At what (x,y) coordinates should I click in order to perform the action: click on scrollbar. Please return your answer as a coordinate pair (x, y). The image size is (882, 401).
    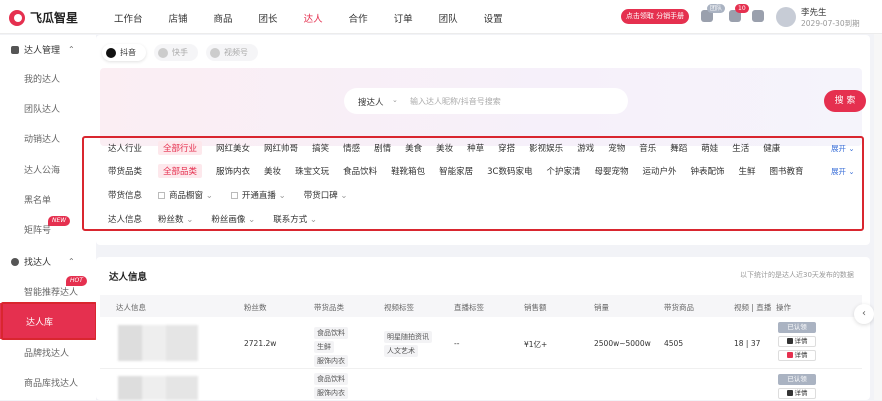
    Looking at the image, I should click on (878, 217).